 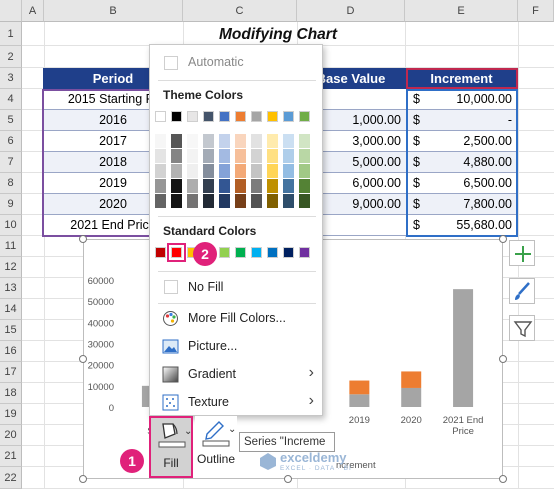 What do you see at coordinates (237, 287) in the screenshot?
I see `no-fill-option: No Fill` at bounding box center [237, 287].